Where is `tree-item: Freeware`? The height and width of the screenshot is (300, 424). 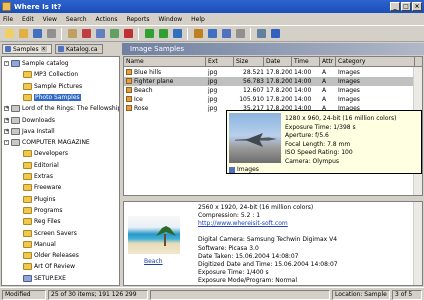
tree-item: Freeware is located at coordinates (38, 187).